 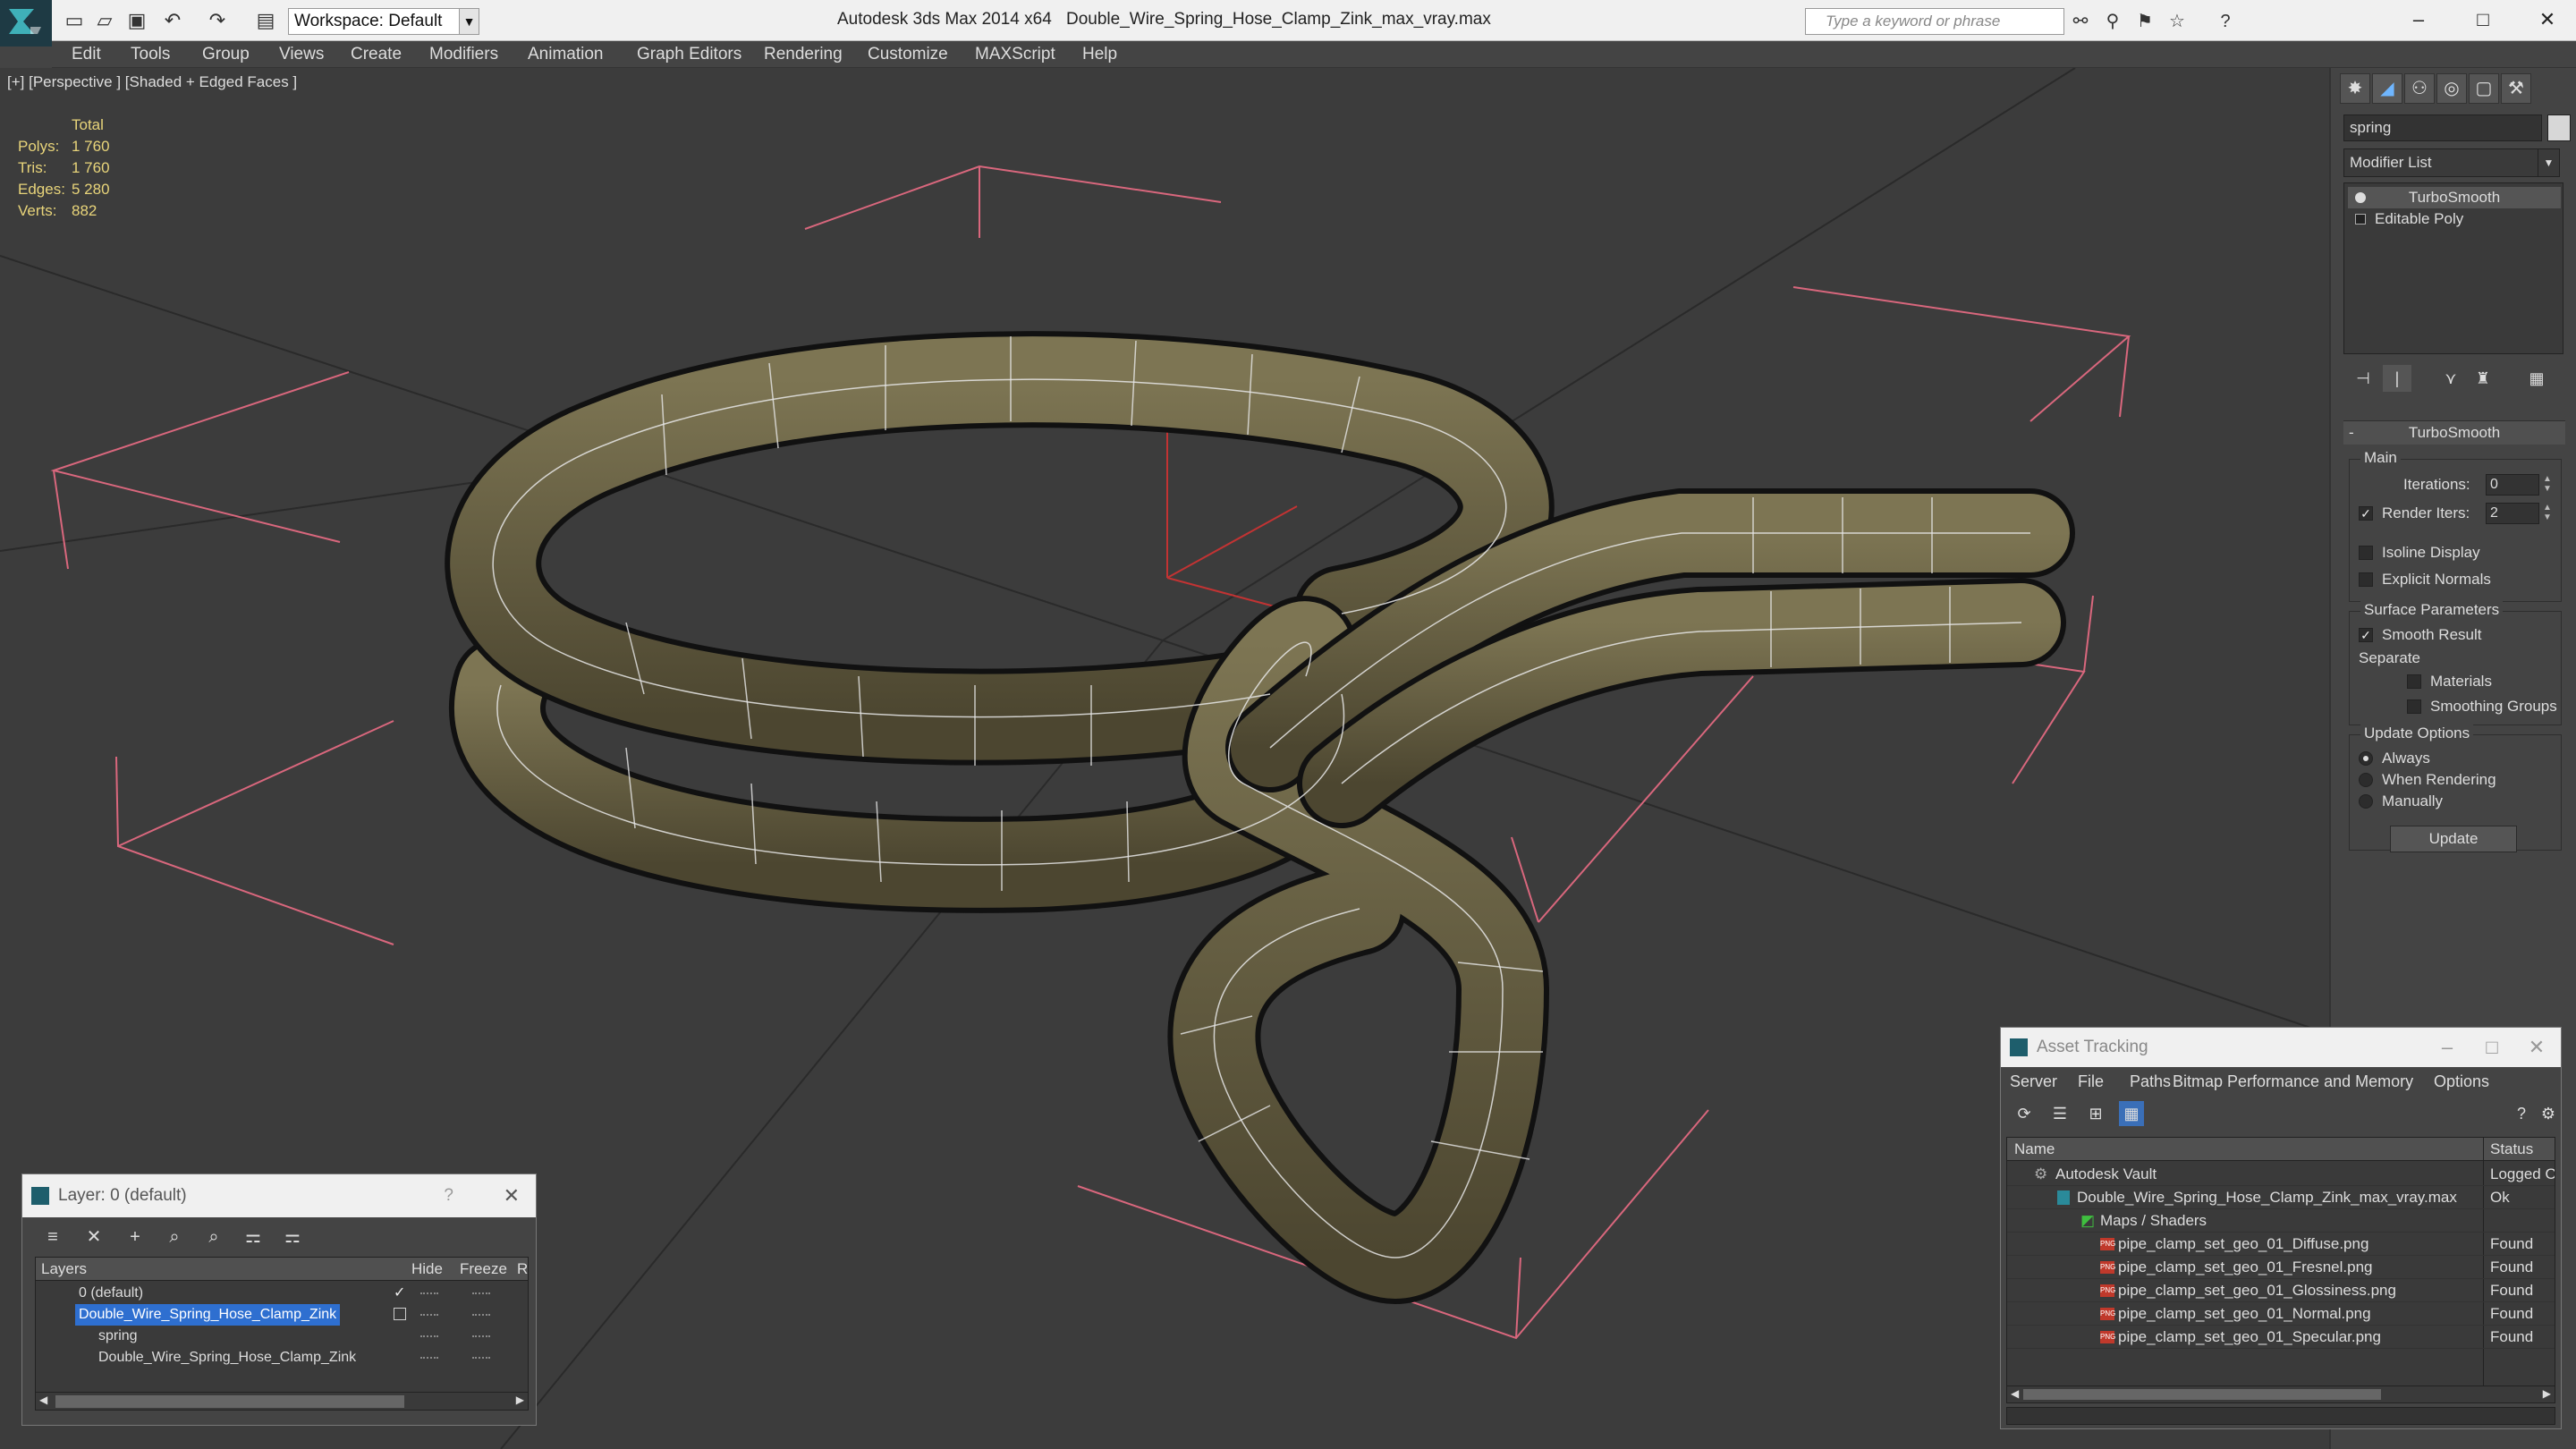 I want to click on show-end-result-icon: |, so click(x=2397, y=378).